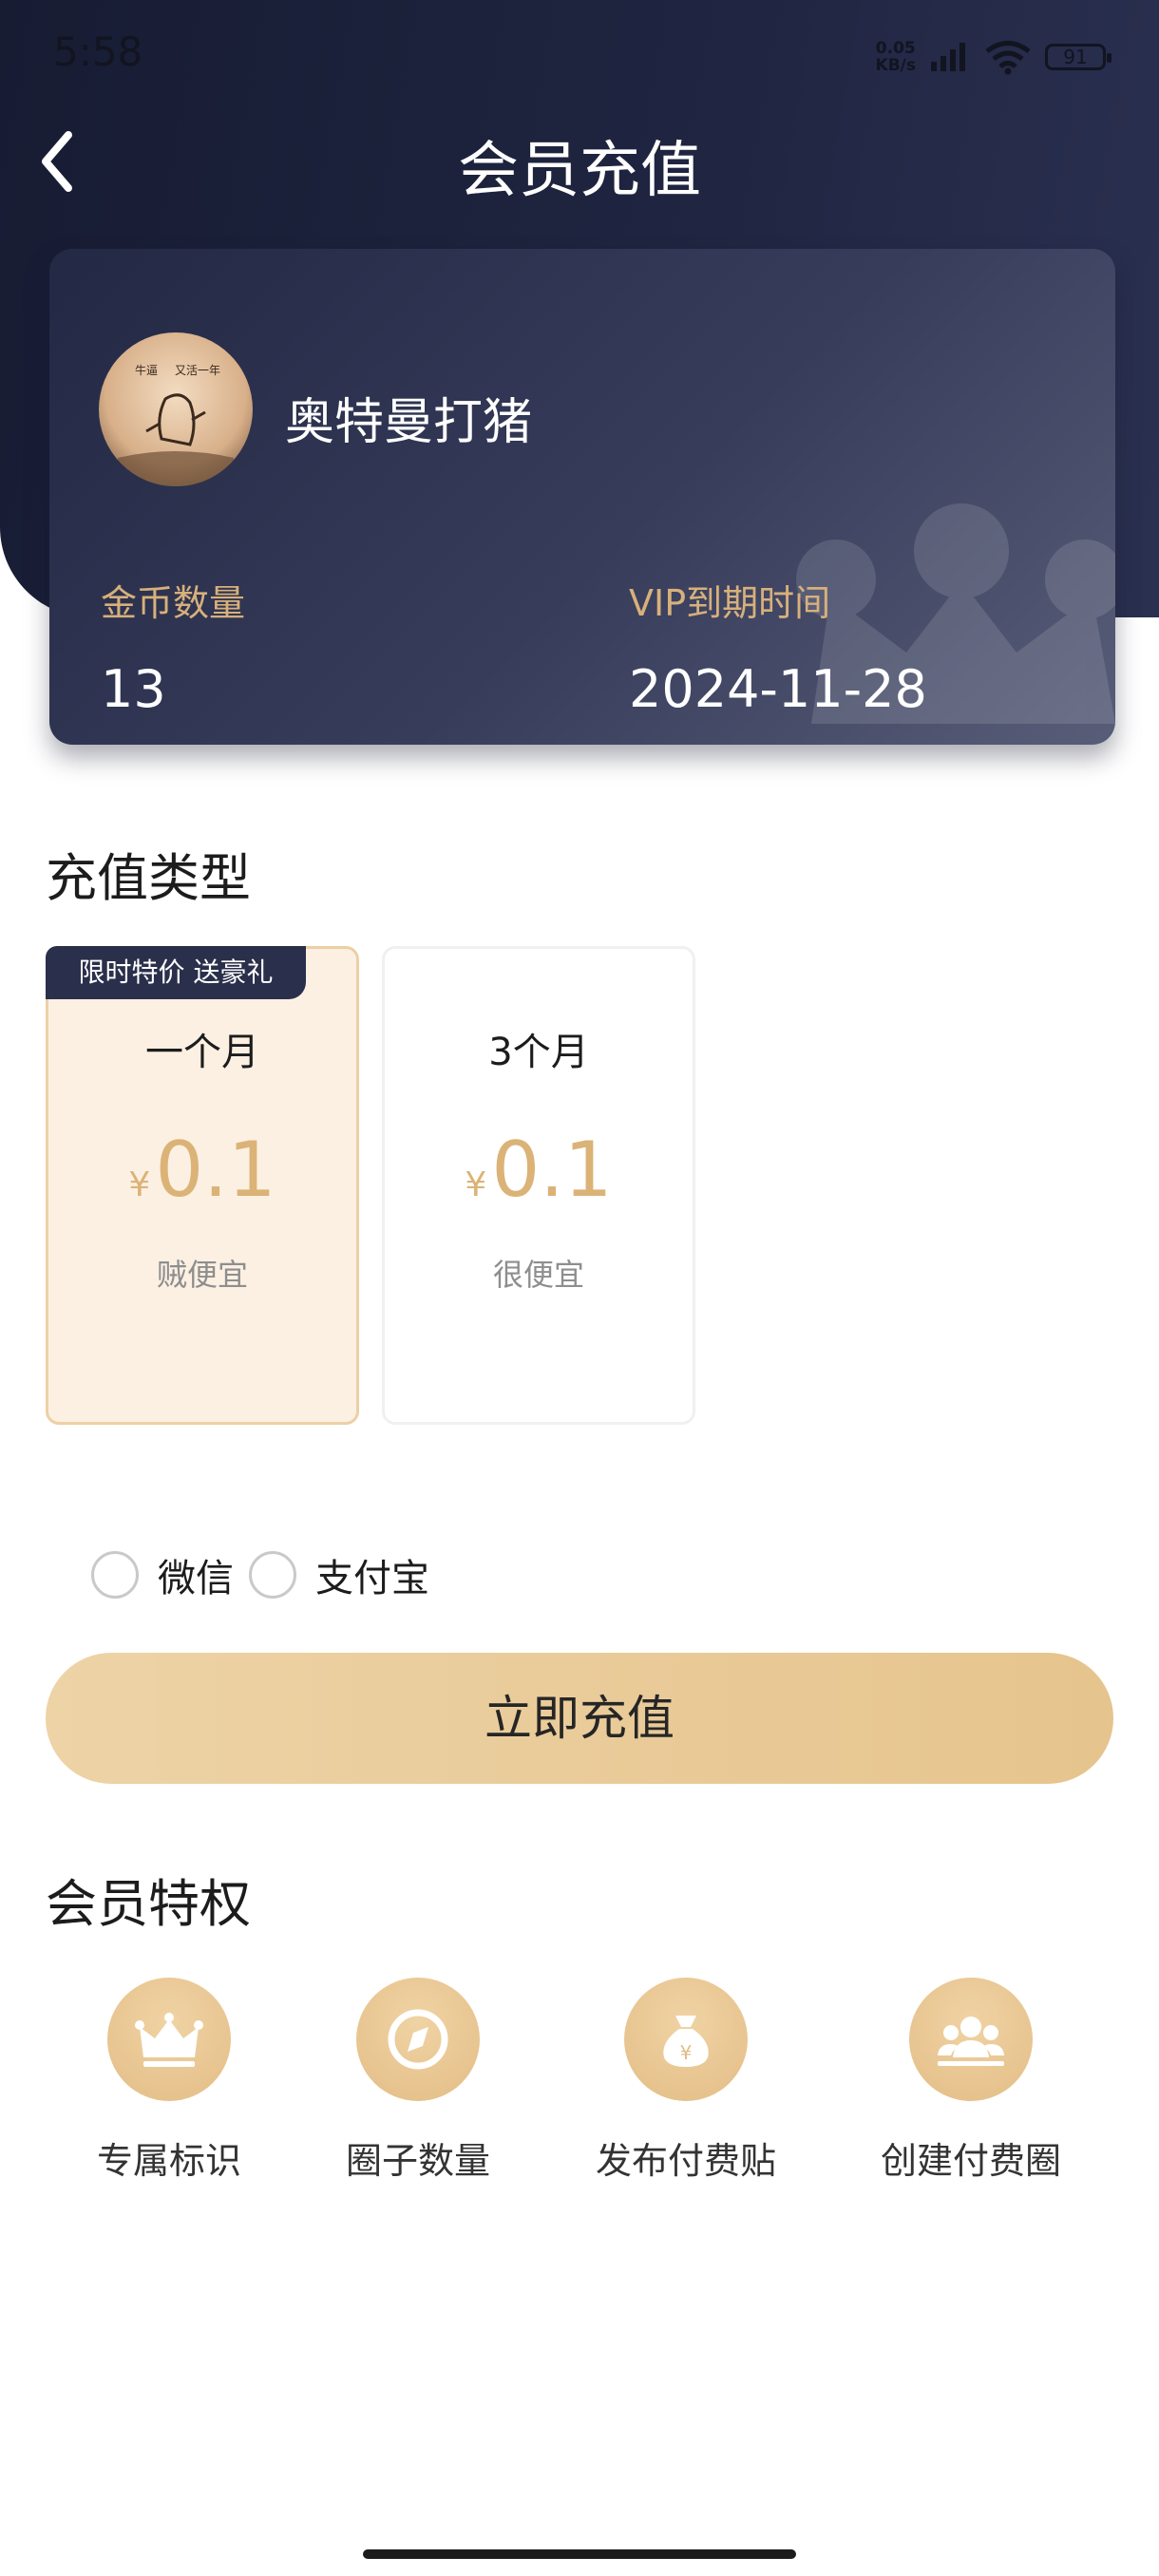  Describe the element at coordinates (1008, 58) in the screenshot. I see `wifi-icon` at that location.